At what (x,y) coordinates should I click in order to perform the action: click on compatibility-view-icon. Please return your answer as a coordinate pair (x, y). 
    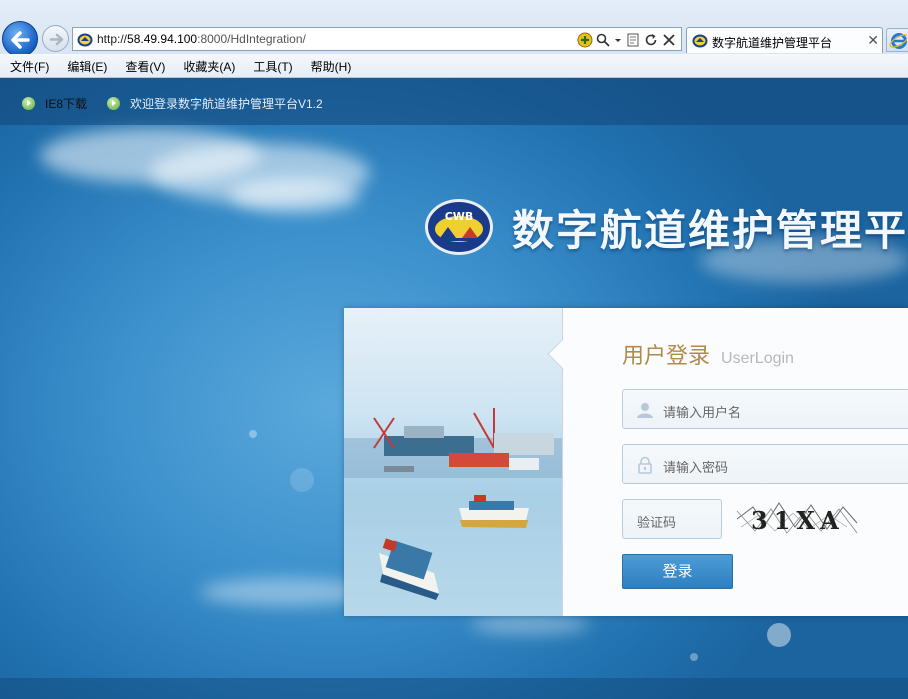
    Looking at the image, I should click on (585, 40).